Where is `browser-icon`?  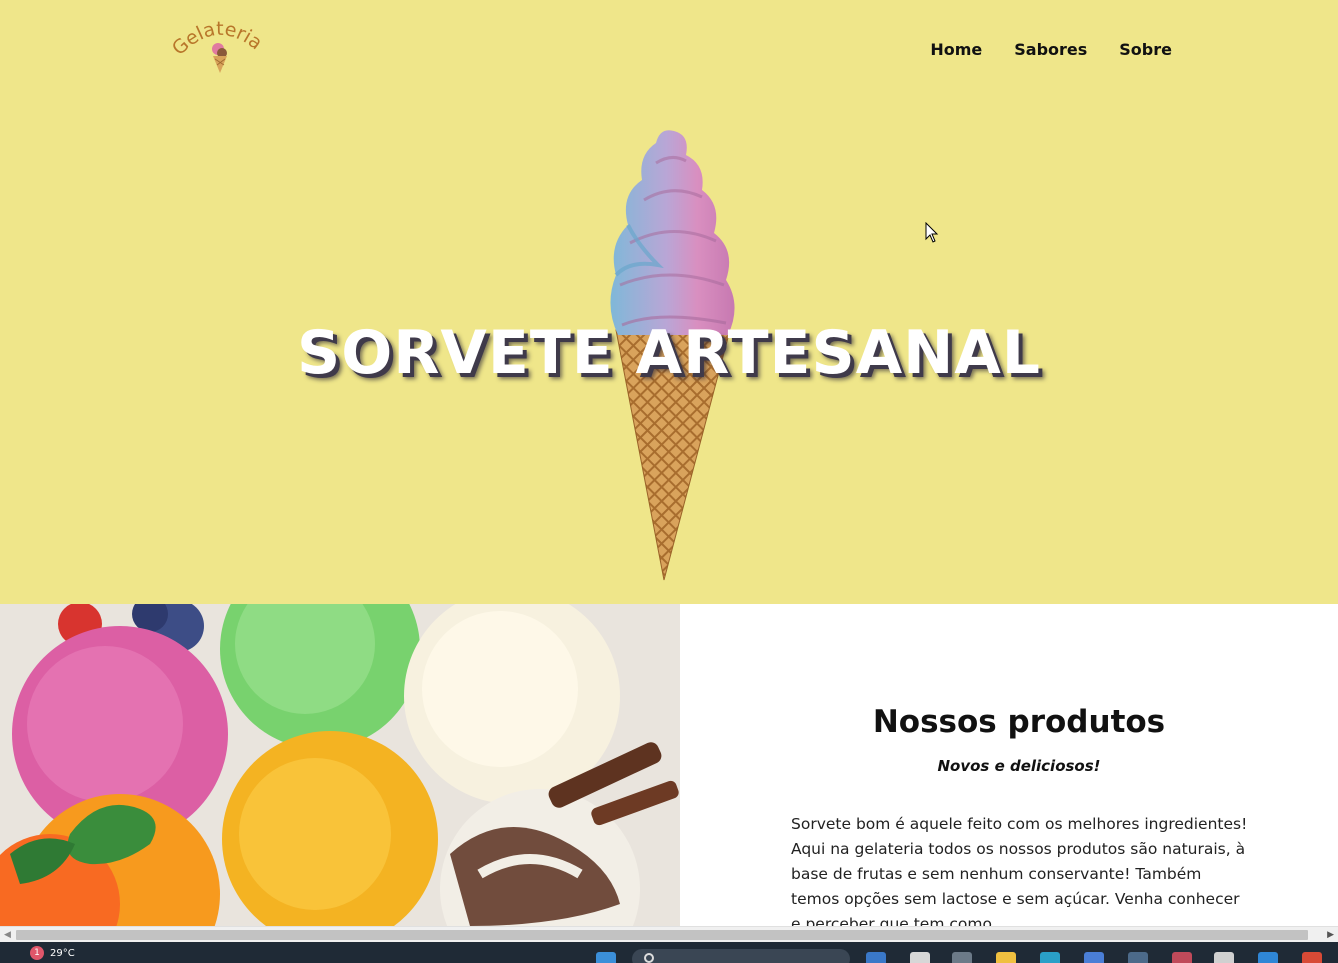
browser-icon is located at coordinates (1050, 957).